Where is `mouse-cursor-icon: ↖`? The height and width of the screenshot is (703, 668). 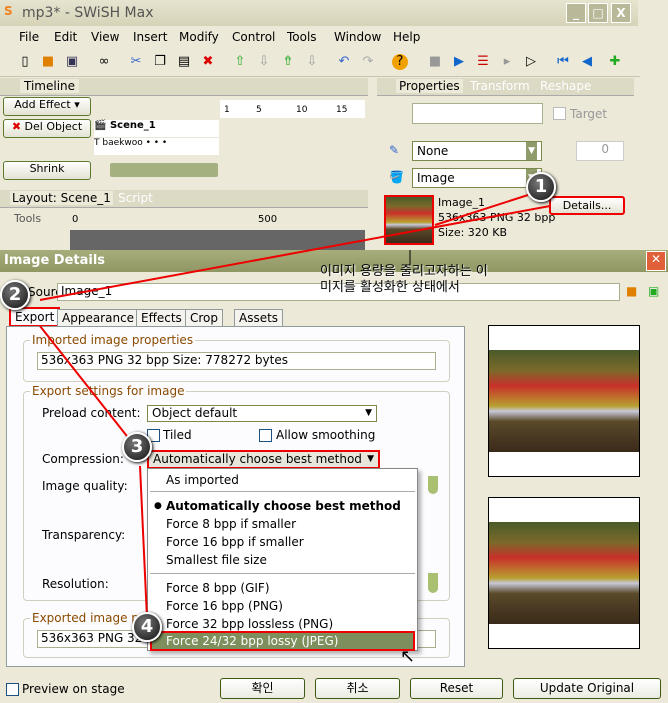
mouse-cursor-icon: ↖ is located at coordinates (408, 656).